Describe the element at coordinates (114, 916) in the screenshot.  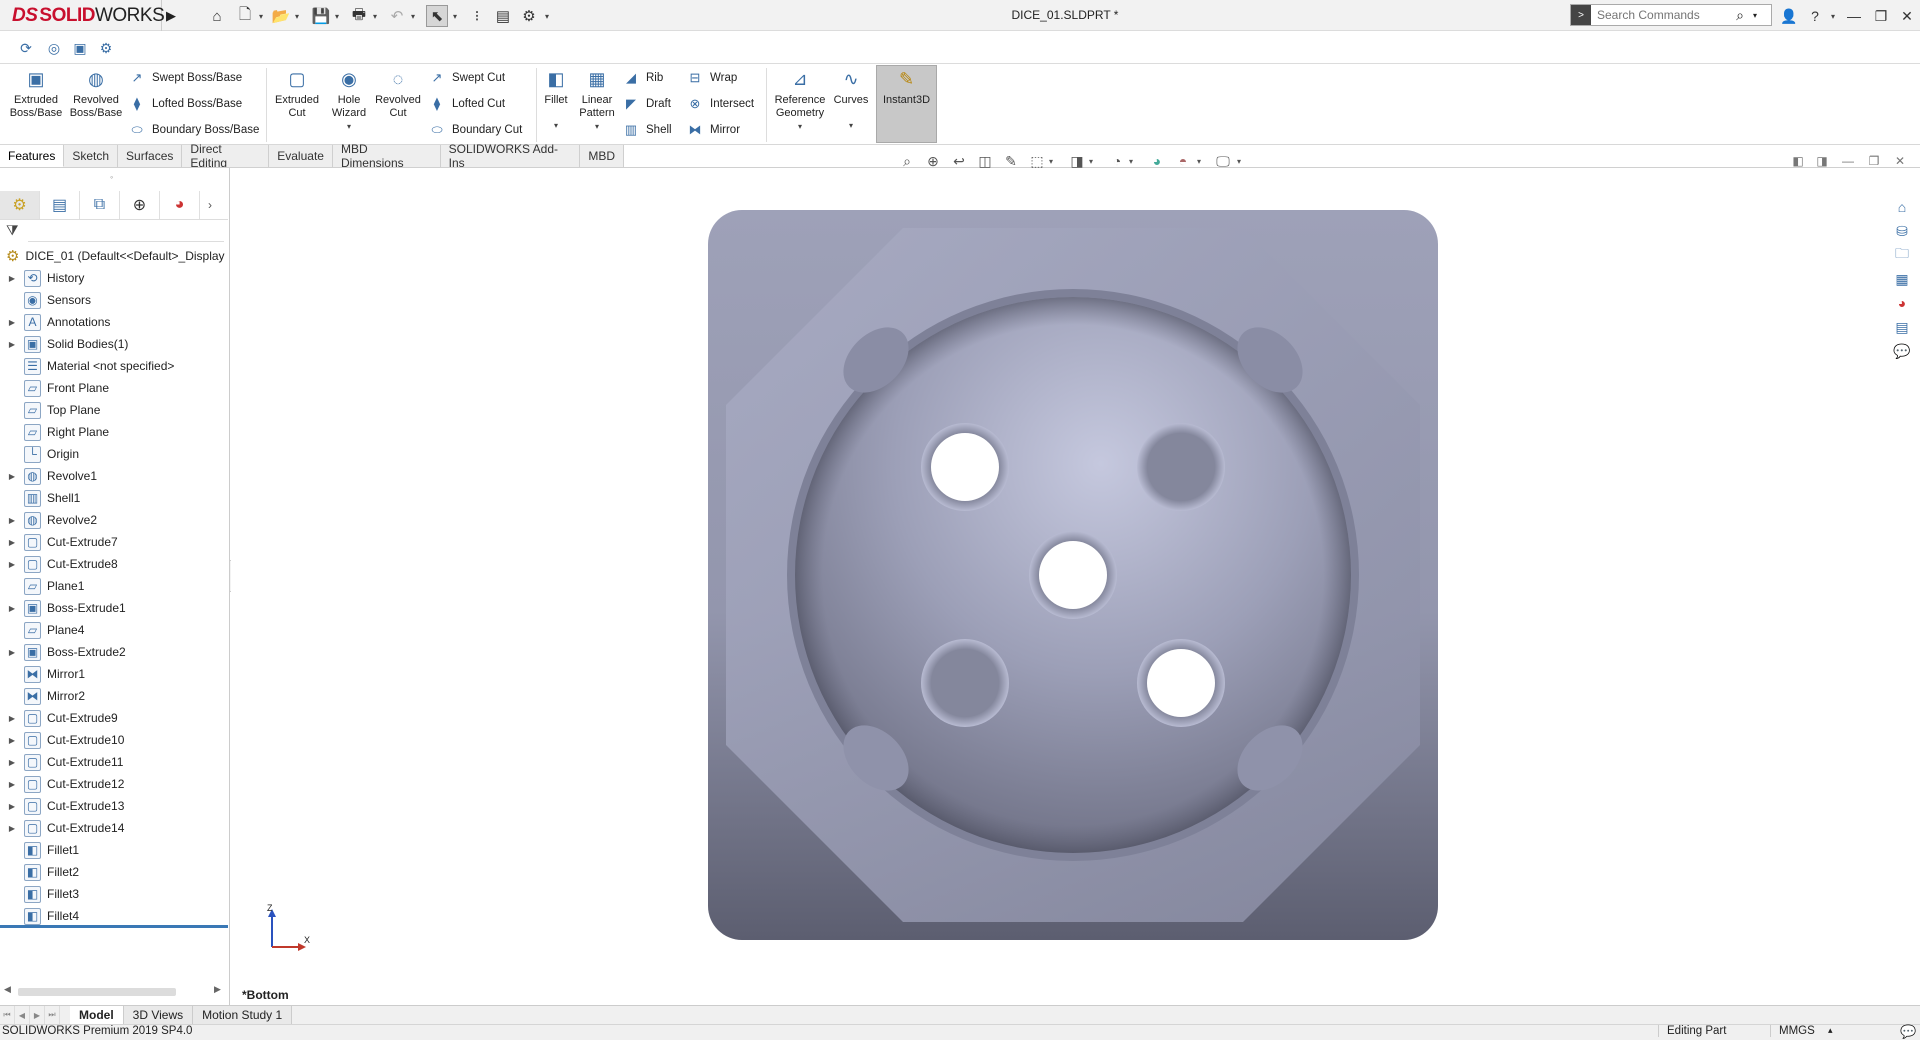
I see `tree-item: ◧ Fillet4` at that location.